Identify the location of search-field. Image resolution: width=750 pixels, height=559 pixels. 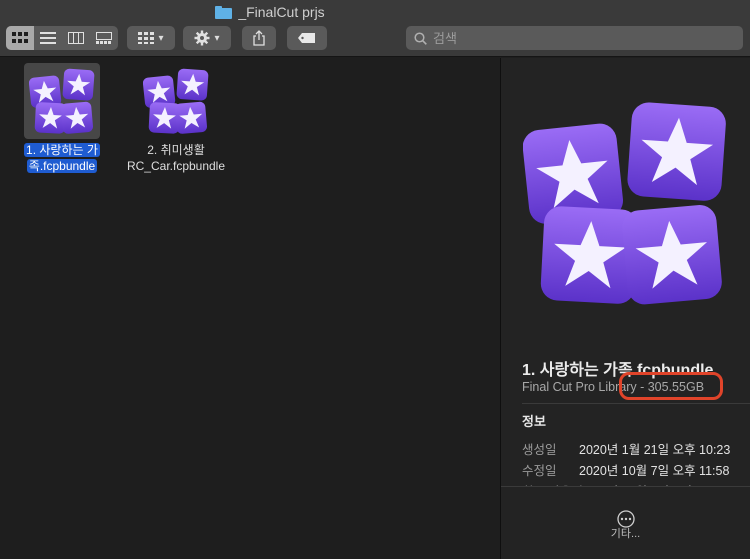
(574, 38).